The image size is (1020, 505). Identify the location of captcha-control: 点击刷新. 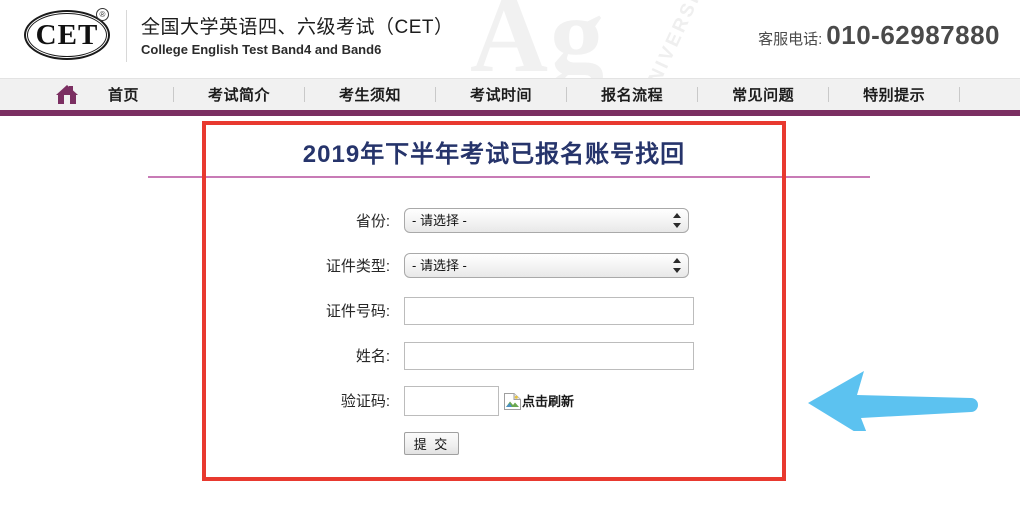
(489, 400).